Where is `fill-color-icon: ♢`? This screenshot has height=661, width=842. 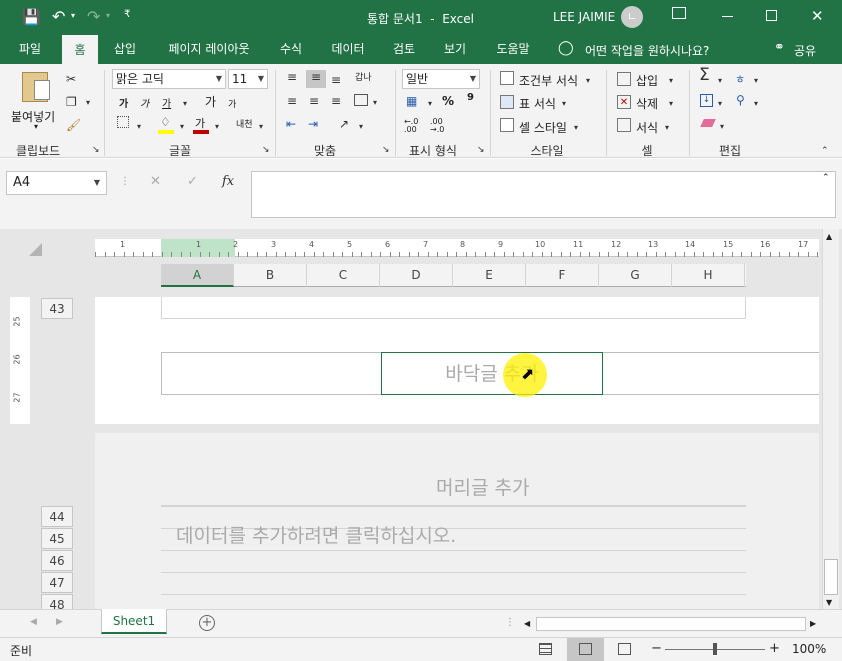
fill-color-icon: ♢ is located at coordinates (165, 122).